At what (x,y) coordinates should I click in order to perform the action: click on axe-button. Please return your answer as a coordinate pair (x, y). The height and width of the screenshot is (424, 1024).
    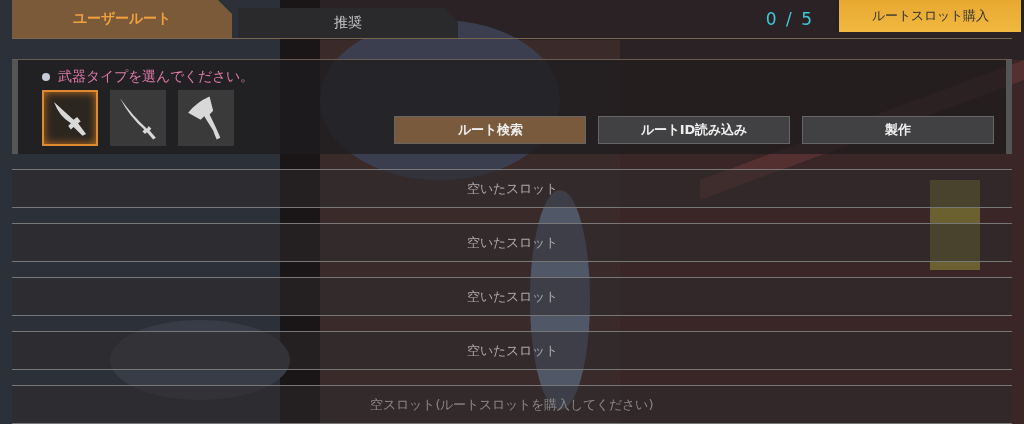
    Looking at the image, I should click on (206, 118).